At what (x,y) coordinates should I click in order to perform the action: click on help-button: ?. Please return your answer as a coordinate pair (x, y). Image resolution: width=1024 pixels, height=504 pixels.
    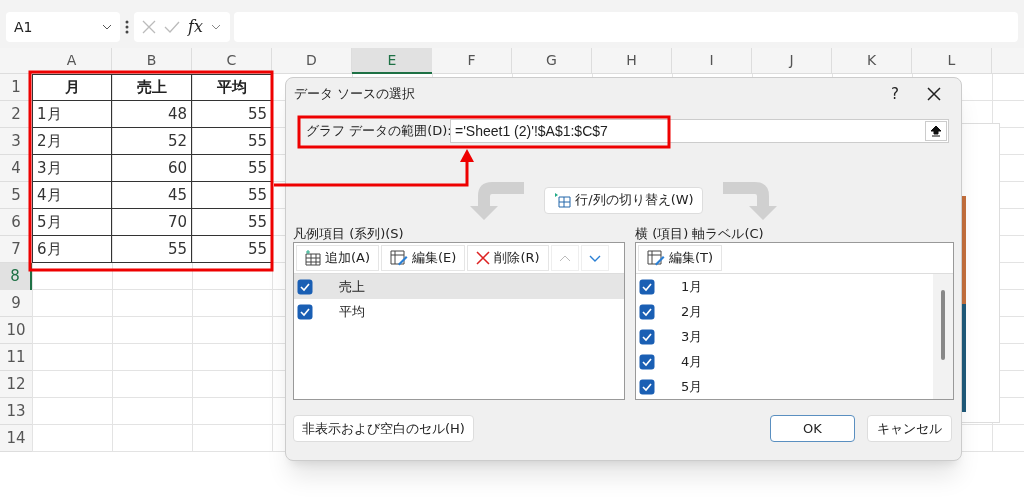
    Looking at the image, I should click on (895, 94).